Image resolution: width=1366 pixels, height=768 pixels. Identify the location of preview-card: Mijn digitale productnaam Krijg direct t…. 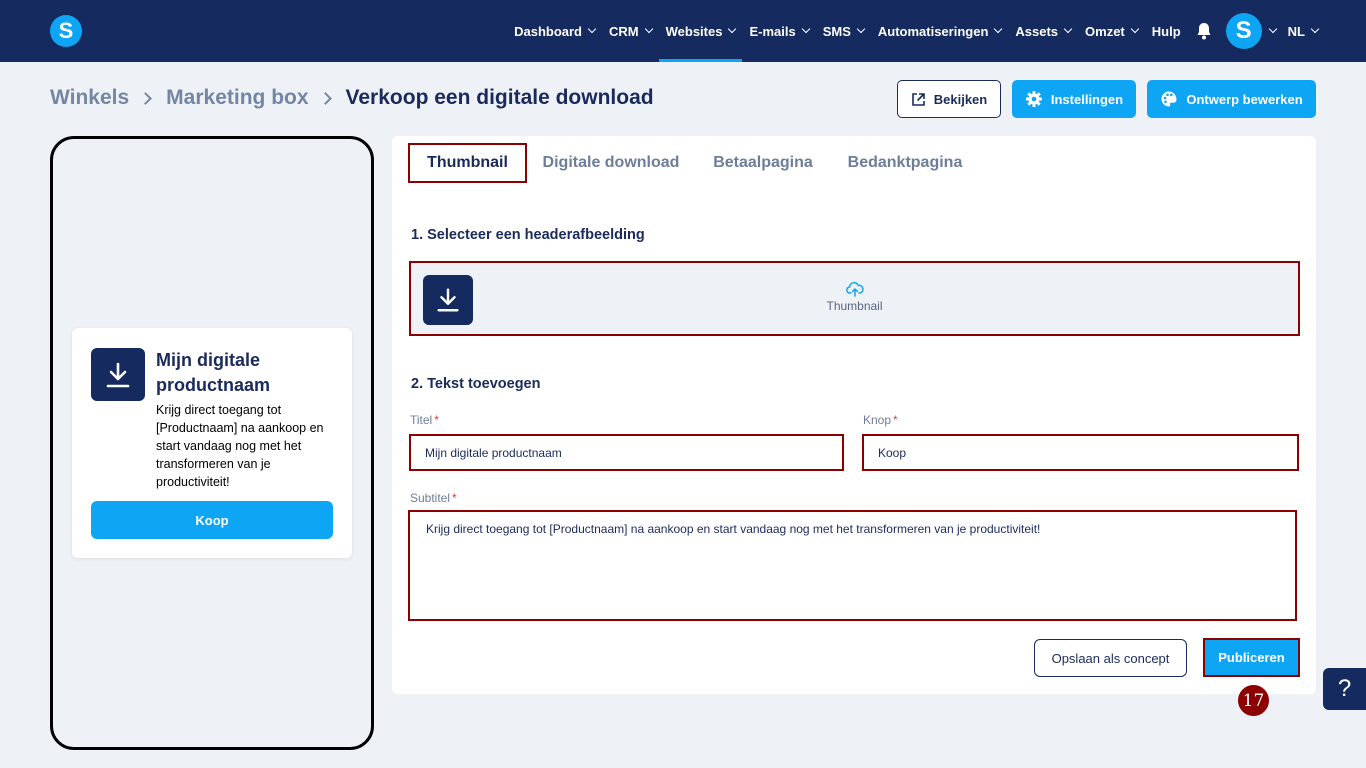
(212, 443).